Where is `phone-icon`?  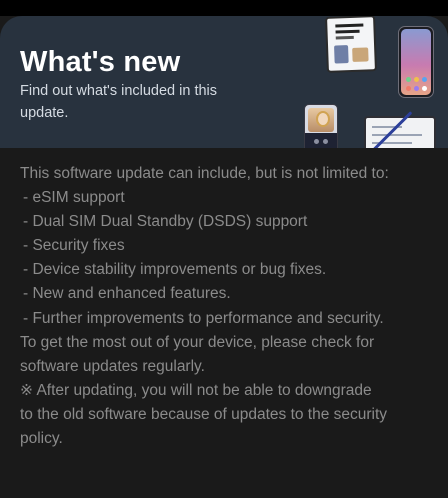
phone-icon is located at coordinates (416, 62).